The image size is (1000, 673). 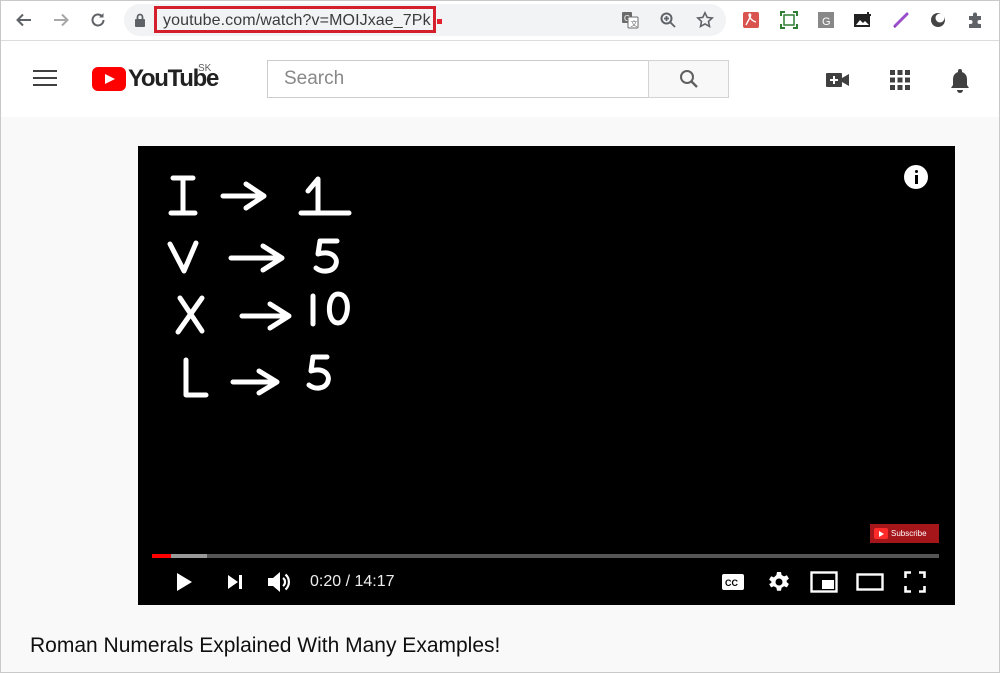 What do you see at coordinates (352, 581) in the screenshot?
I see `time-display: 0:20 / 14:17` at bounding box center [352, 581].